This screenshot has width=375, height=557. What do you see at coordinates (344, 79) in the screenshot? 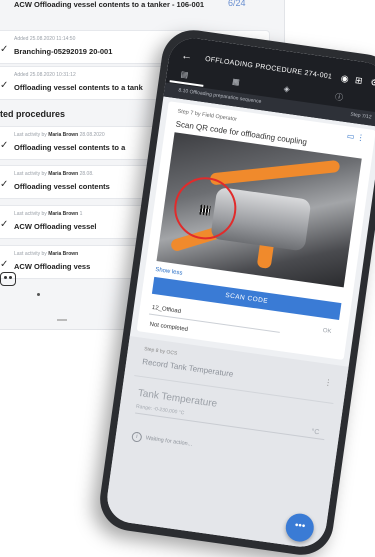
I see `record-icon: ◉` at bounding box center [344, 79].